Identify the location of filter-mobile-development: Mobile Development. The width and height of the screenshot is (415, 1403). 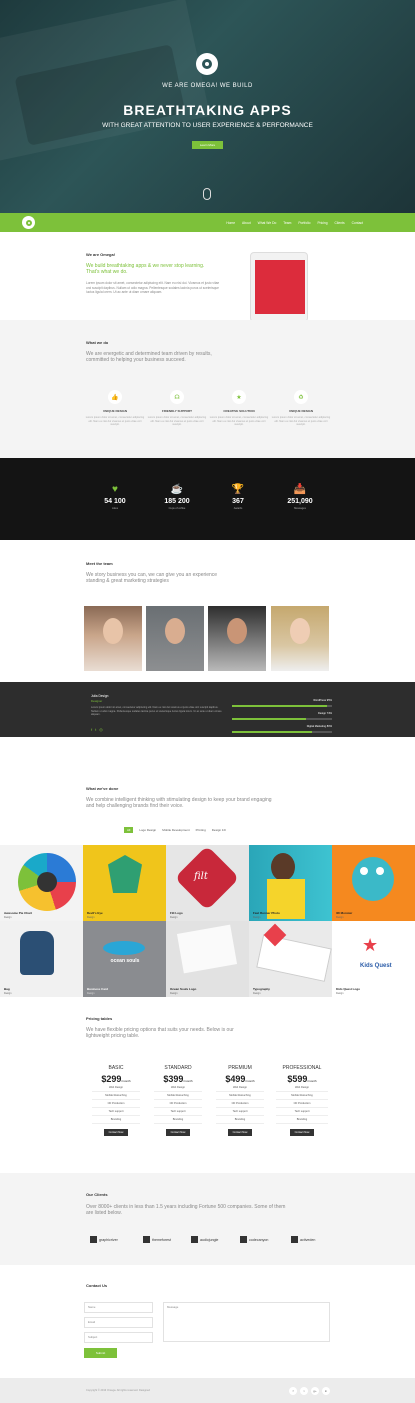
(175, 830).